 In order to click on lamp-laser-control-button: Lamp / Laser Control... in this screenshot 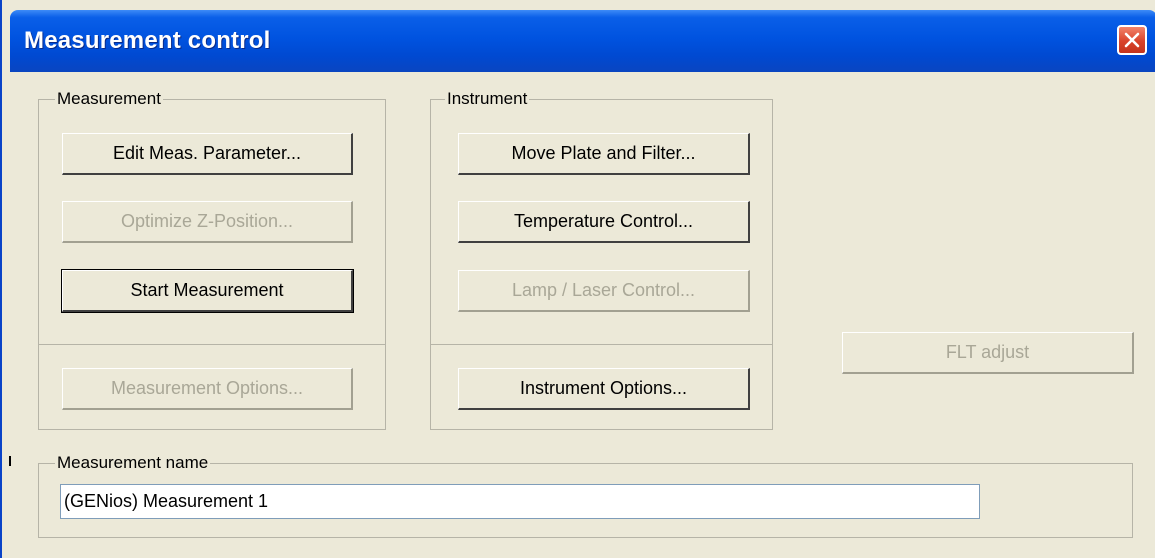, I will do `click(604, 291)`.